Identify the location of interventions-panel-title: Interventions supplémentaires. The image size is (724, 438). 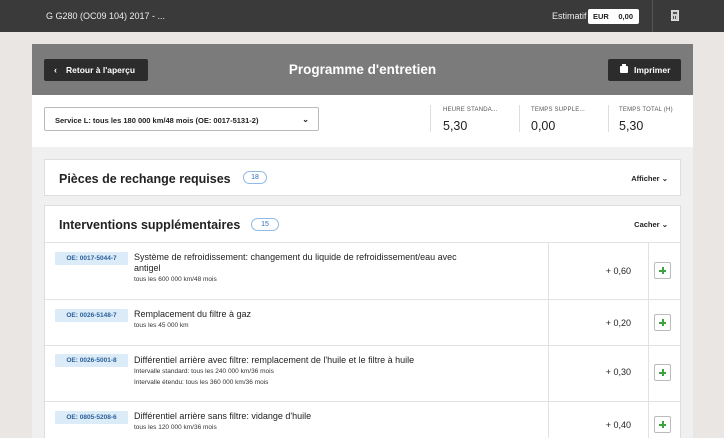
(150, 225).